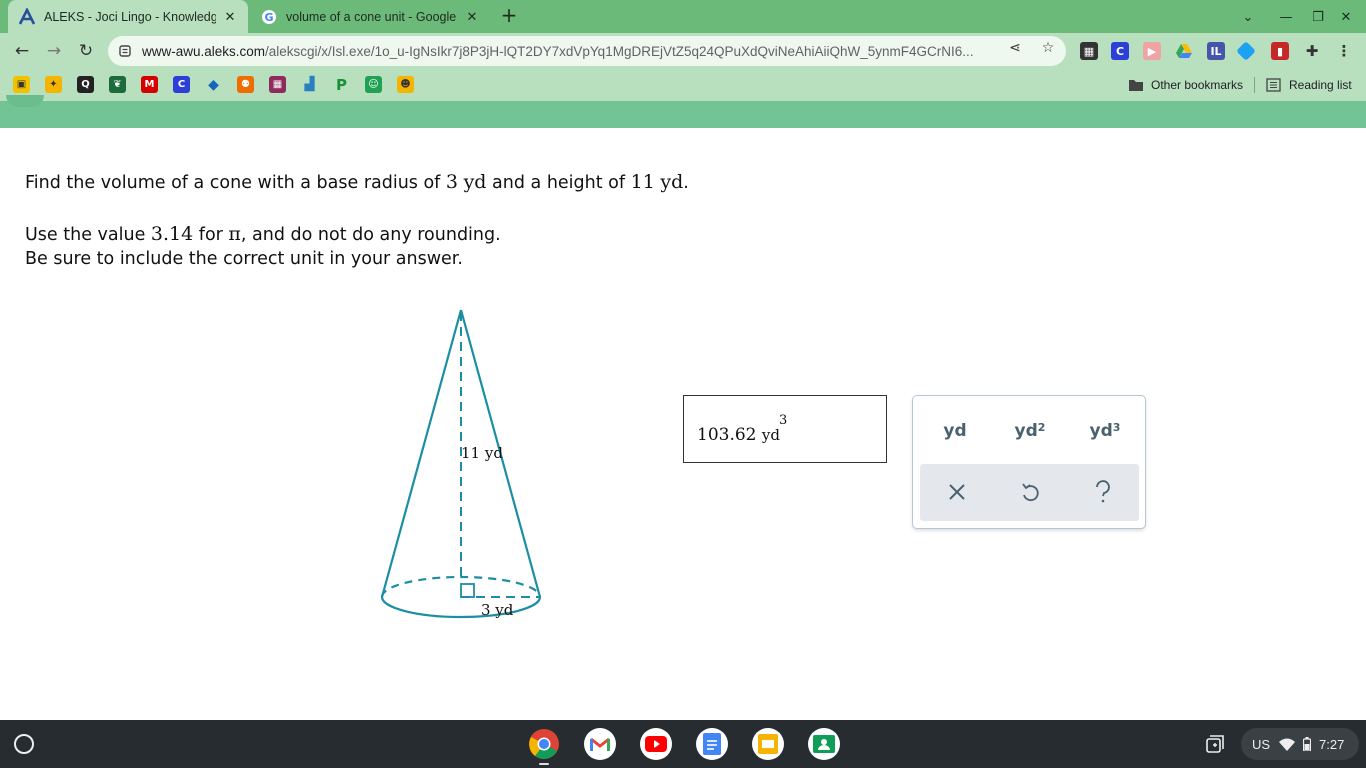 Image resolution: width=1366 pixels, height=768 pixels. I want to click on bookmark-classroom-icon: ▣, so click(21, 84).